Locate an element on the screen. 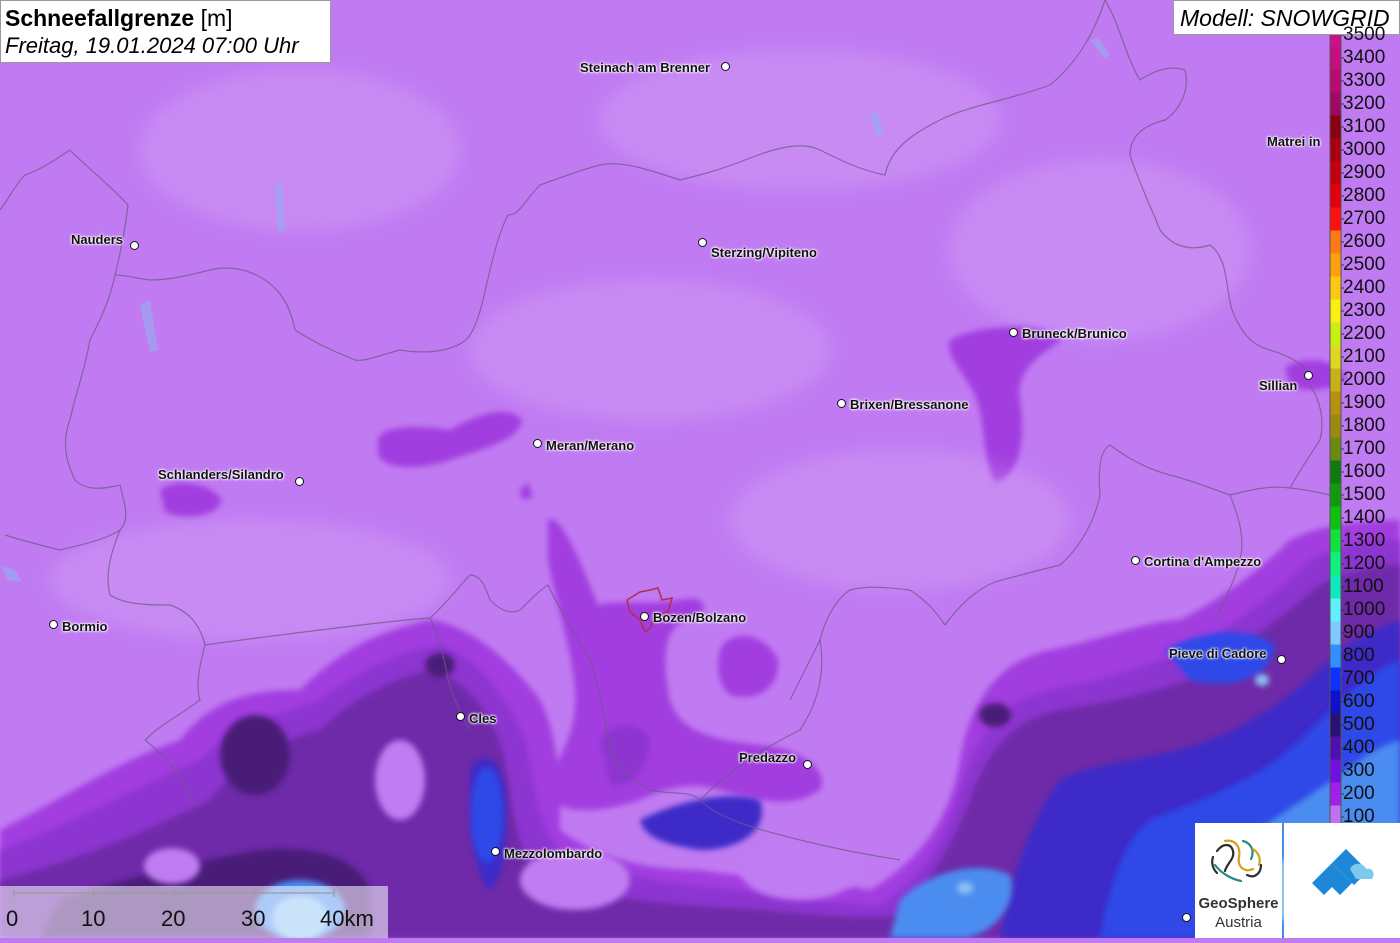  scale-tick-label: 40km is located at coordinates (347, 918).